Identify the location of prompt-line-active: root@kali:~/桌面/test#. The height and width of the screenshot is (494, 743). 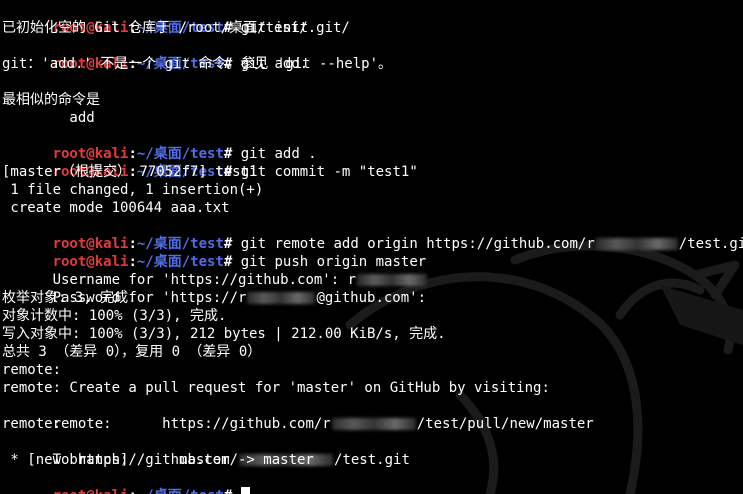
(372, 481).